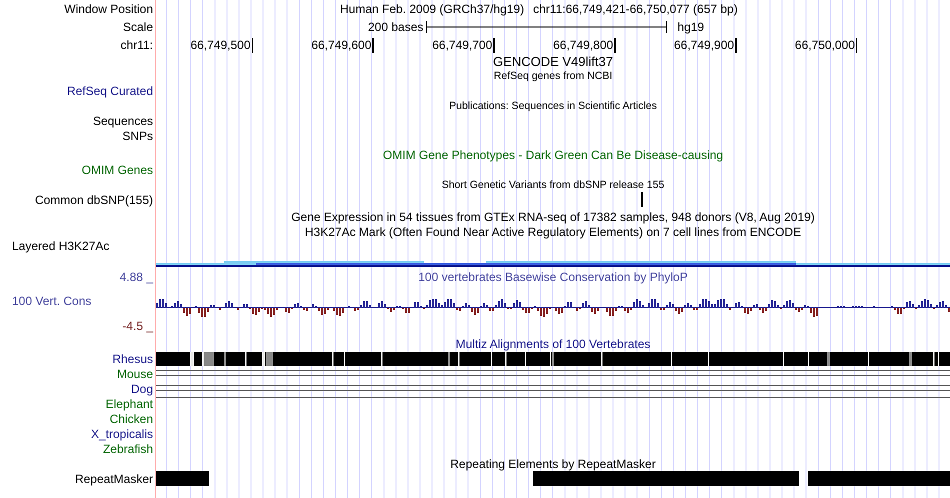 Image resolution: width=950 pixels, height=498 pixels. What do you see at coordinates (553, 263) in the screenshot?
I see `signal-band` at bounding box center [553, 263].